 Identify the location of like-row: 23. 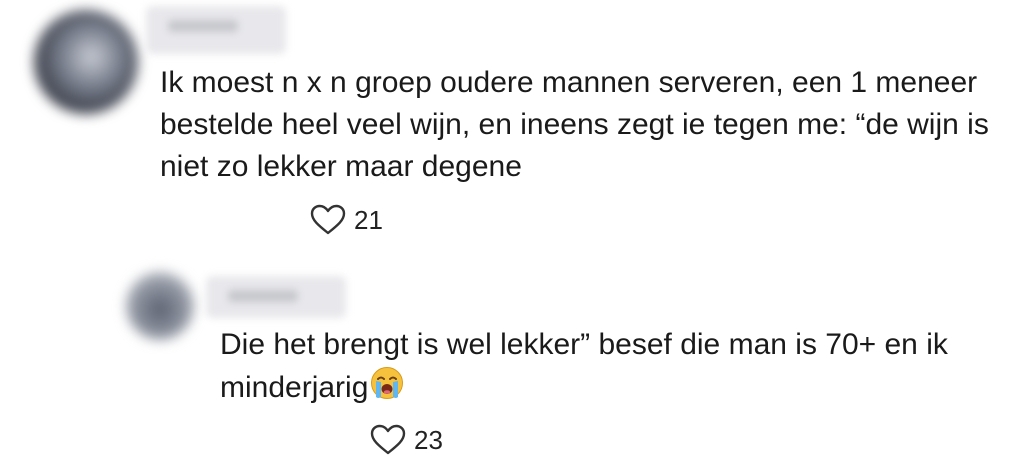
(406, 440).